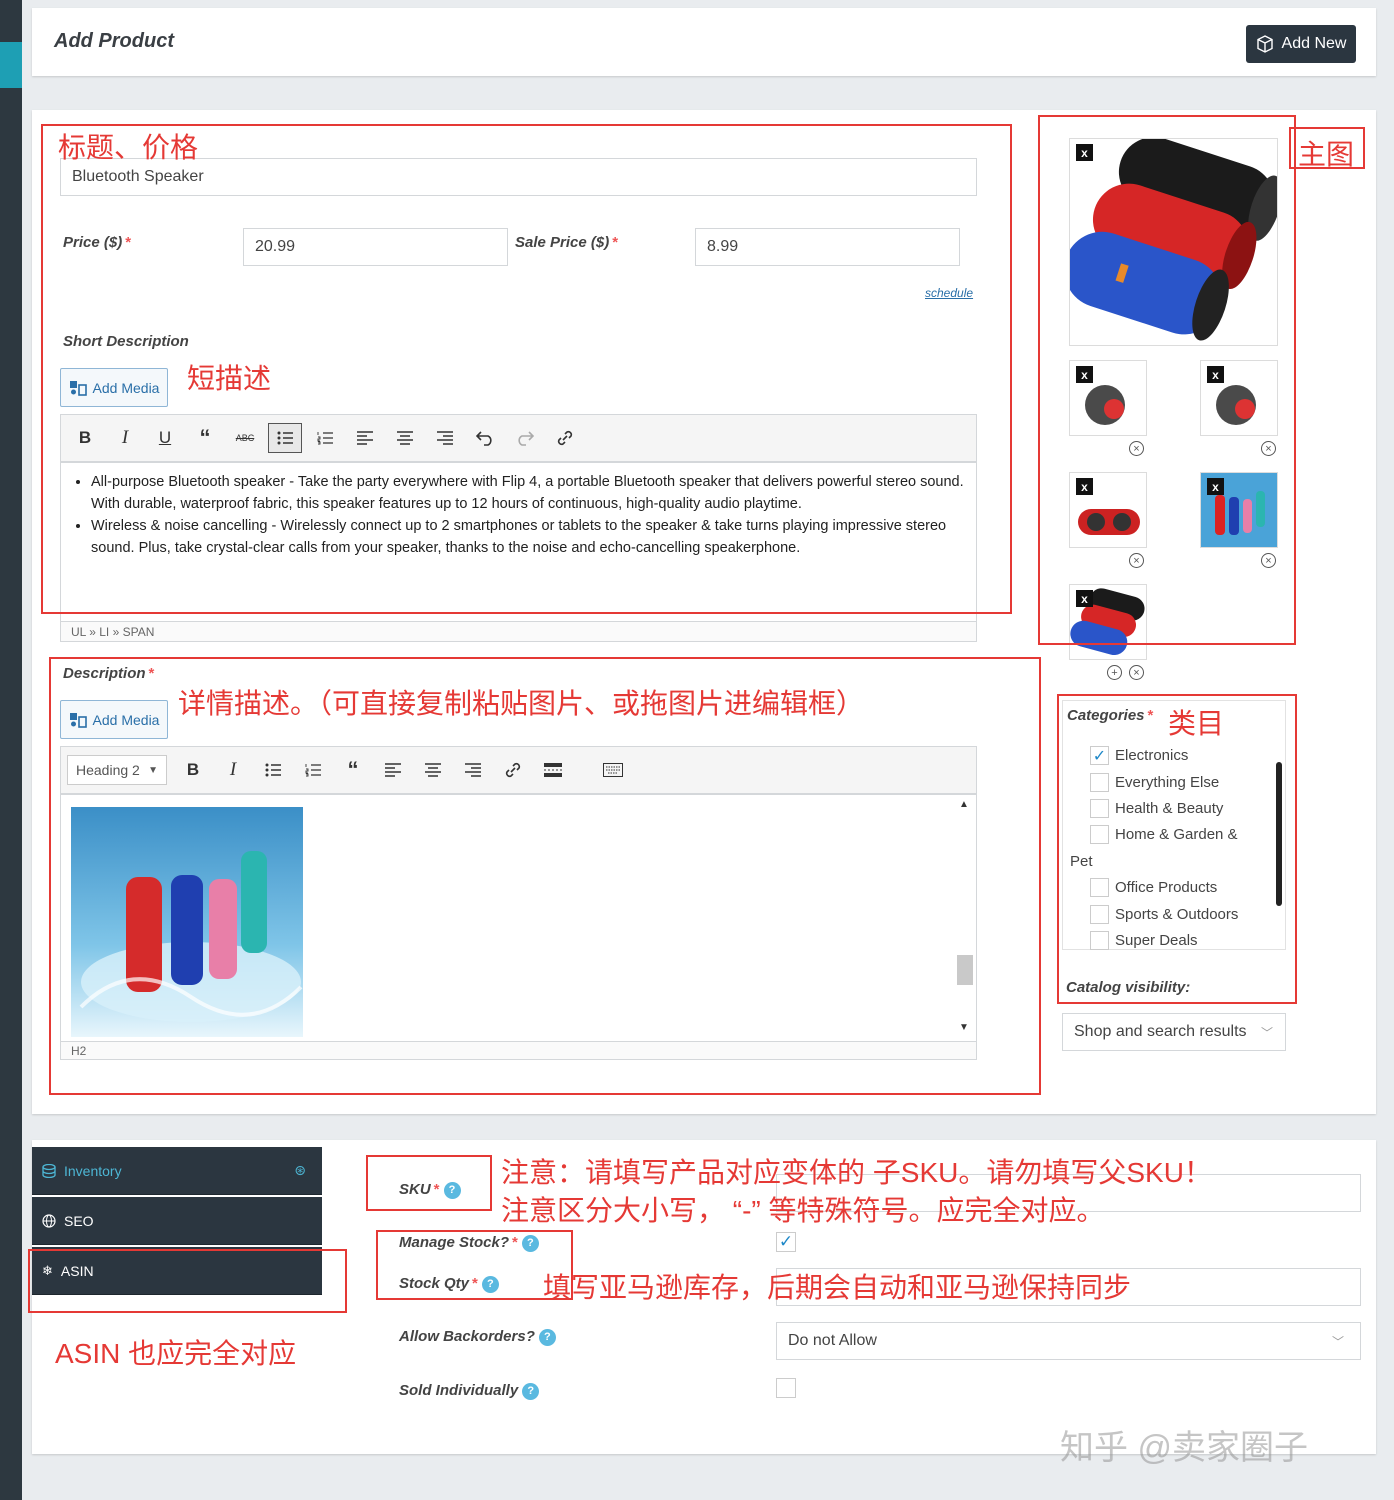  What do you see at coordinates (965, 970) in the screenshot?
I see `scroll-thumb` at bounding box center [965, 970].